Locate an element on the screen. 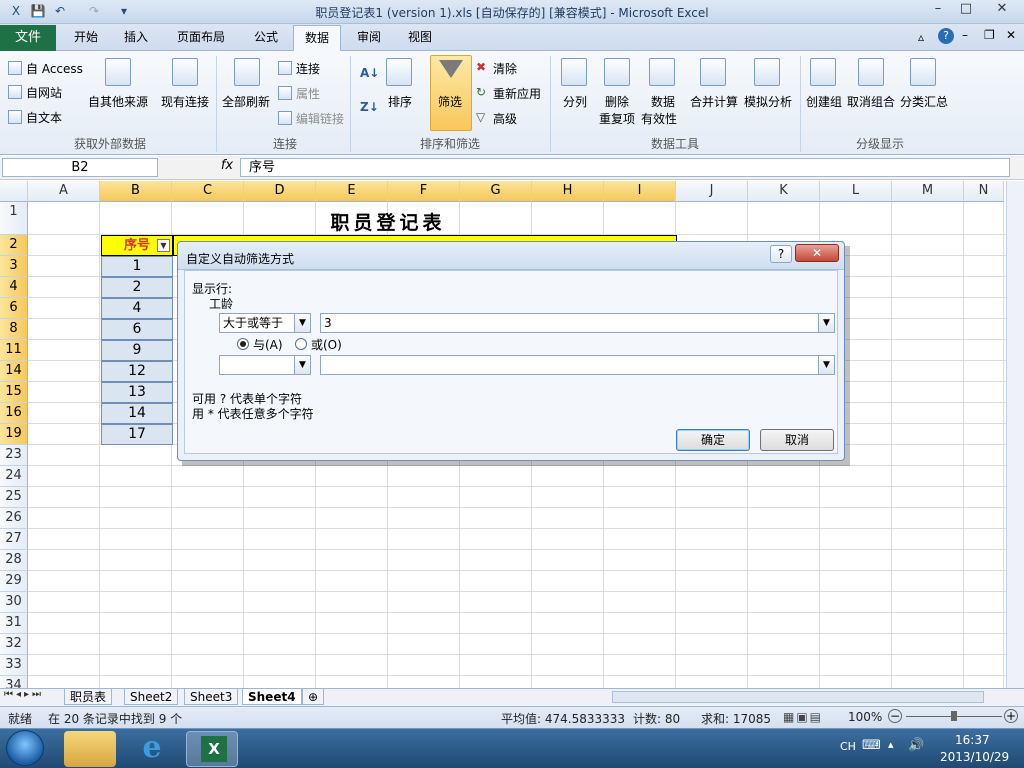 This screenshot has width=1024, height=768. sheet-nav-arrows-icon: ⏮◂▸⏭ is located at coordinates (24, 694).